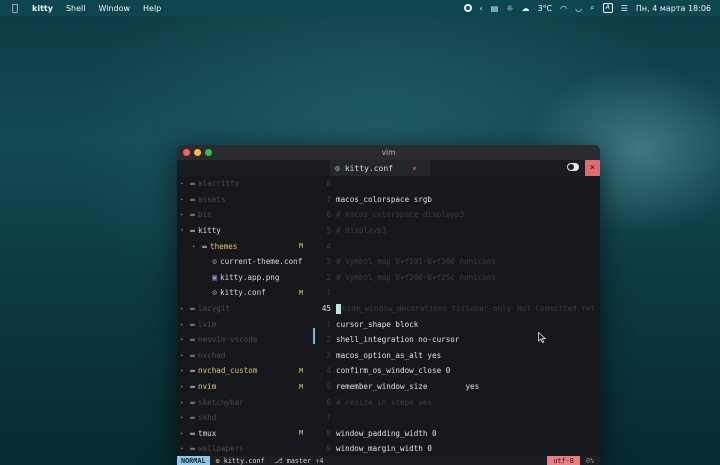 This screenshot has width=720, height=465. What do you see at coordinates (207, 433) in the screenshot?
I see `tree-item-label: tmux` at bounding box center [207, 433].